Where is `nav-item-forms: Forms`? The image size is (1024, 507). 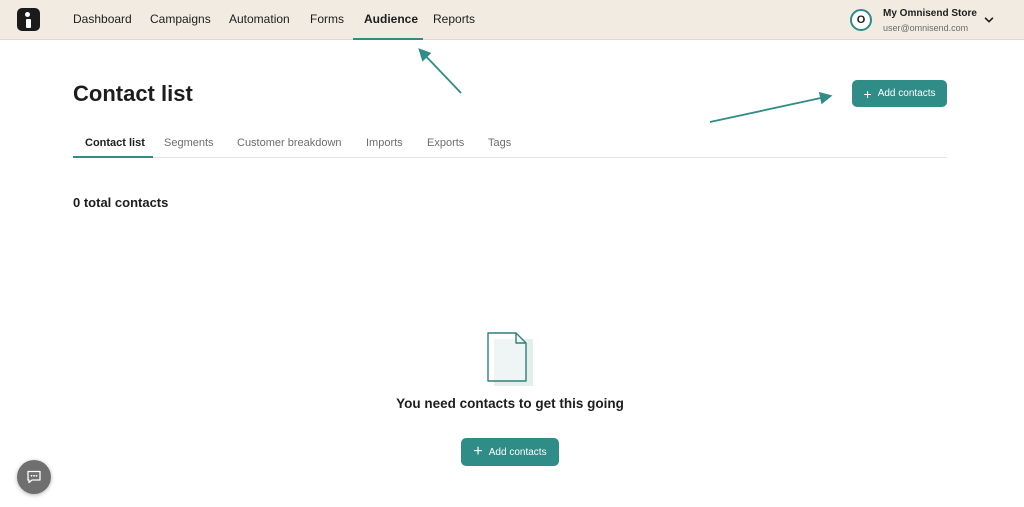 nav-item-forms: Forms is located at coordinates (327, 19).